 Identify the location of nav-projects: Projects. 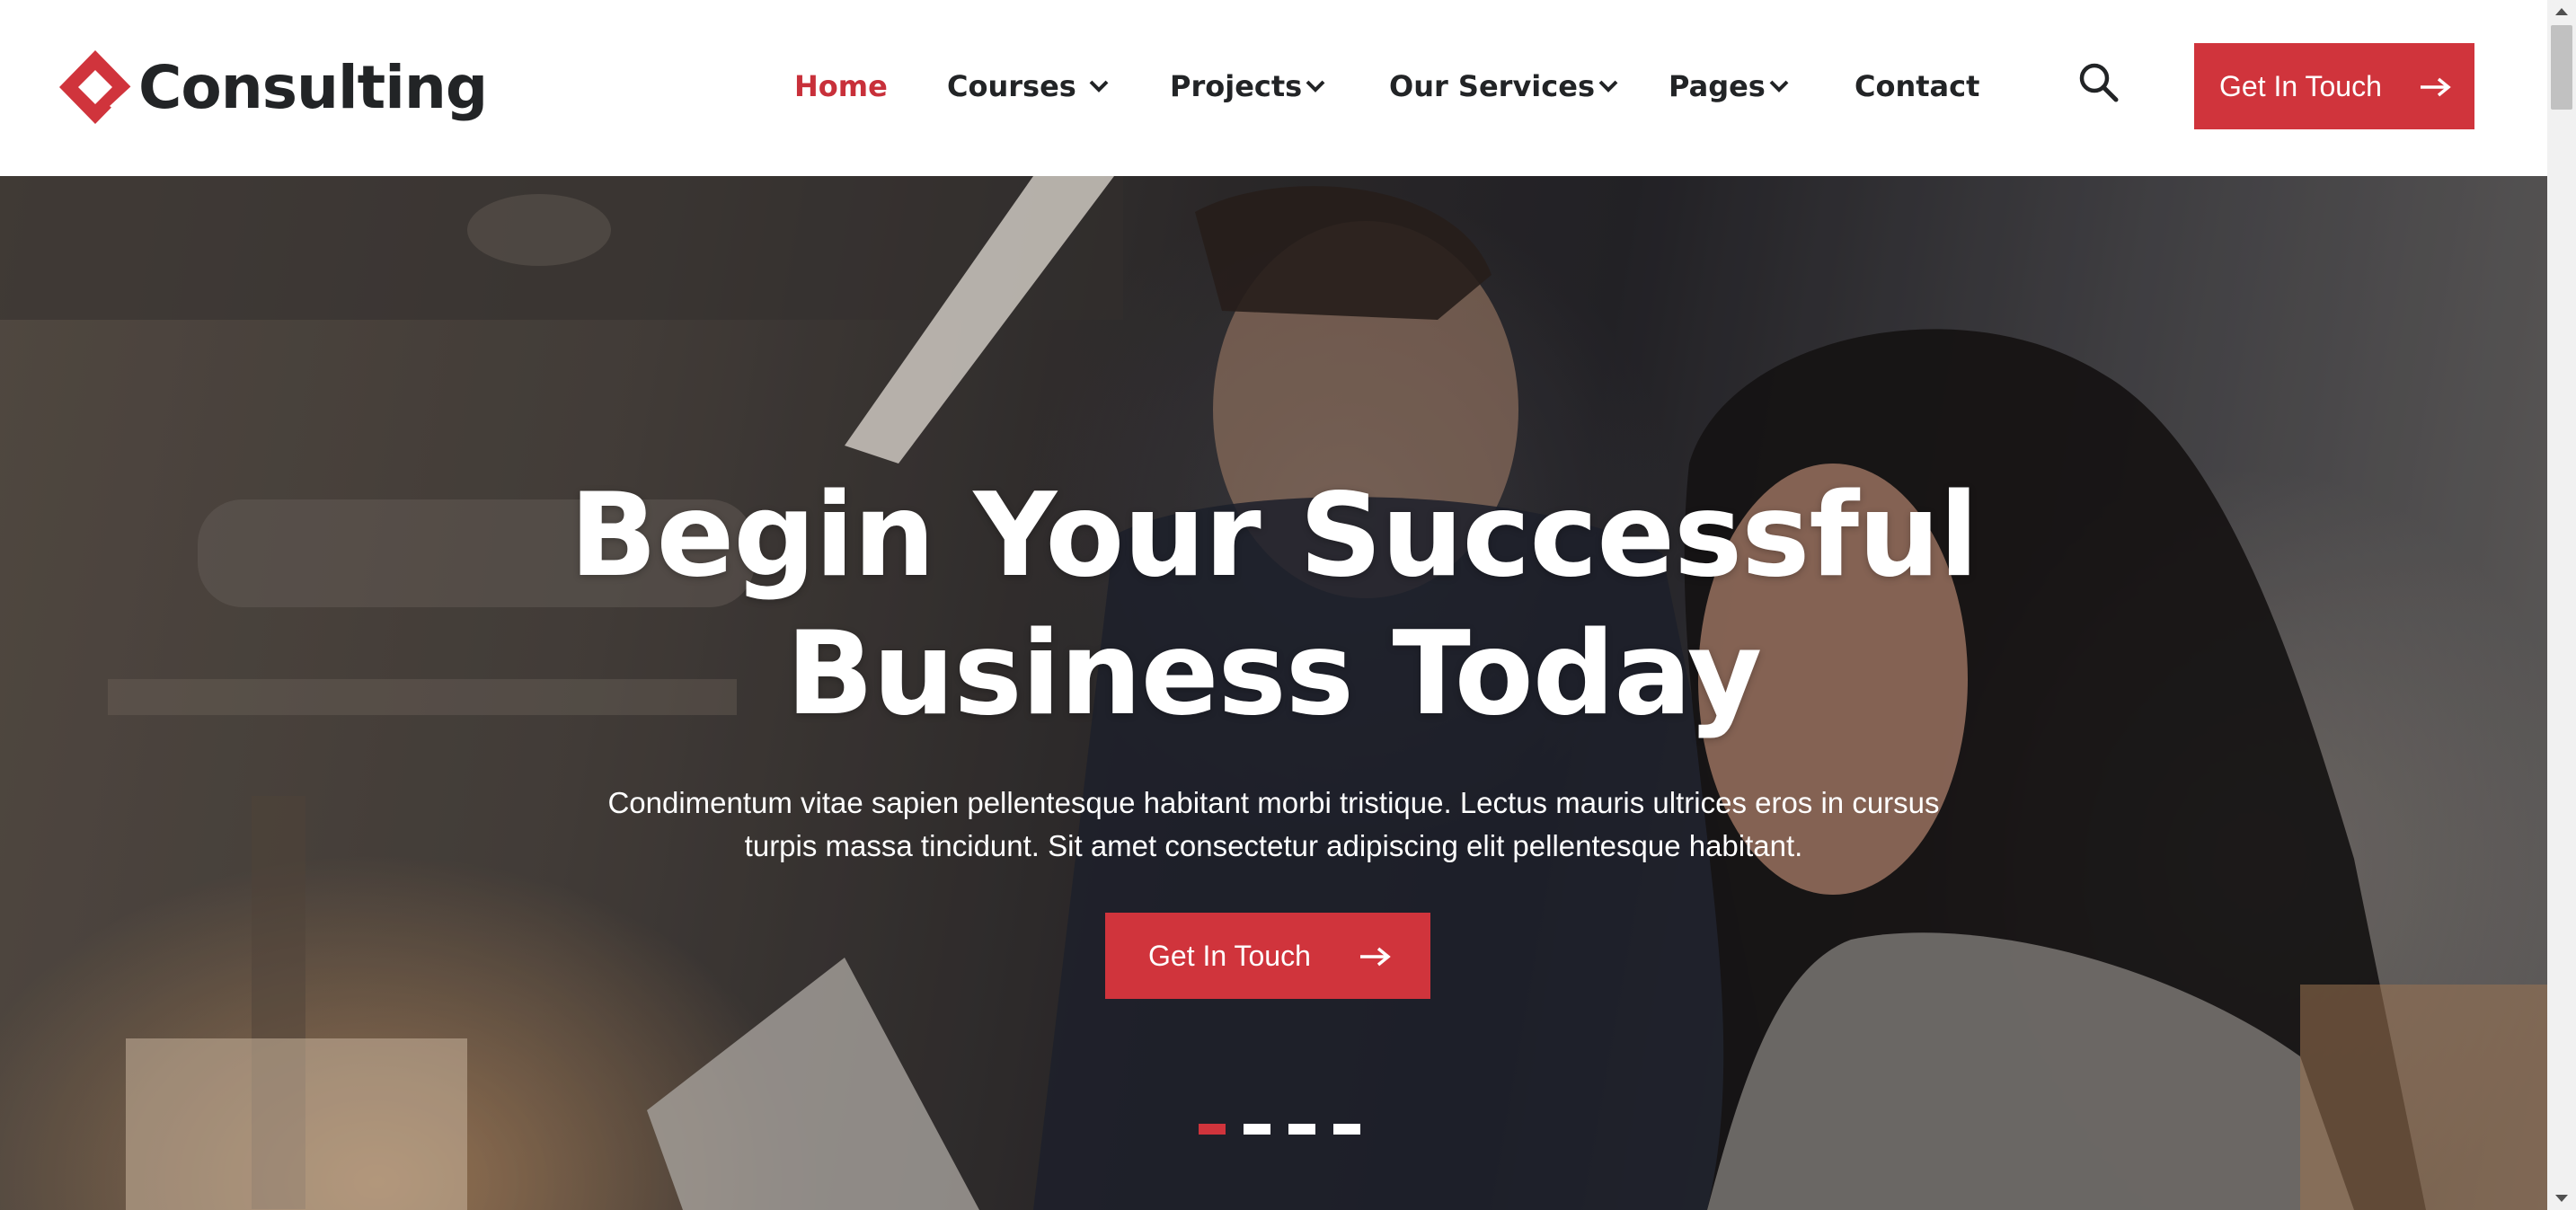
(1247, 86).